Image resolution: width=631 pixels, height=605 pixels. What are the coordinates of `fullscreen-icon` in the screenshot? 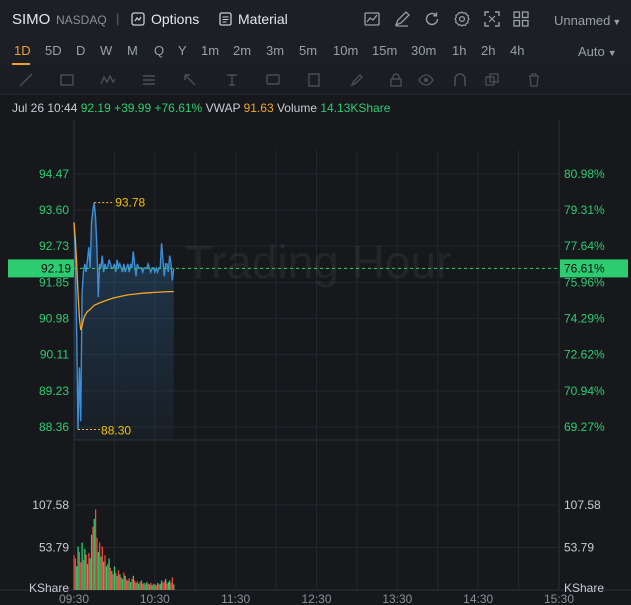 It's located at (492, 19).